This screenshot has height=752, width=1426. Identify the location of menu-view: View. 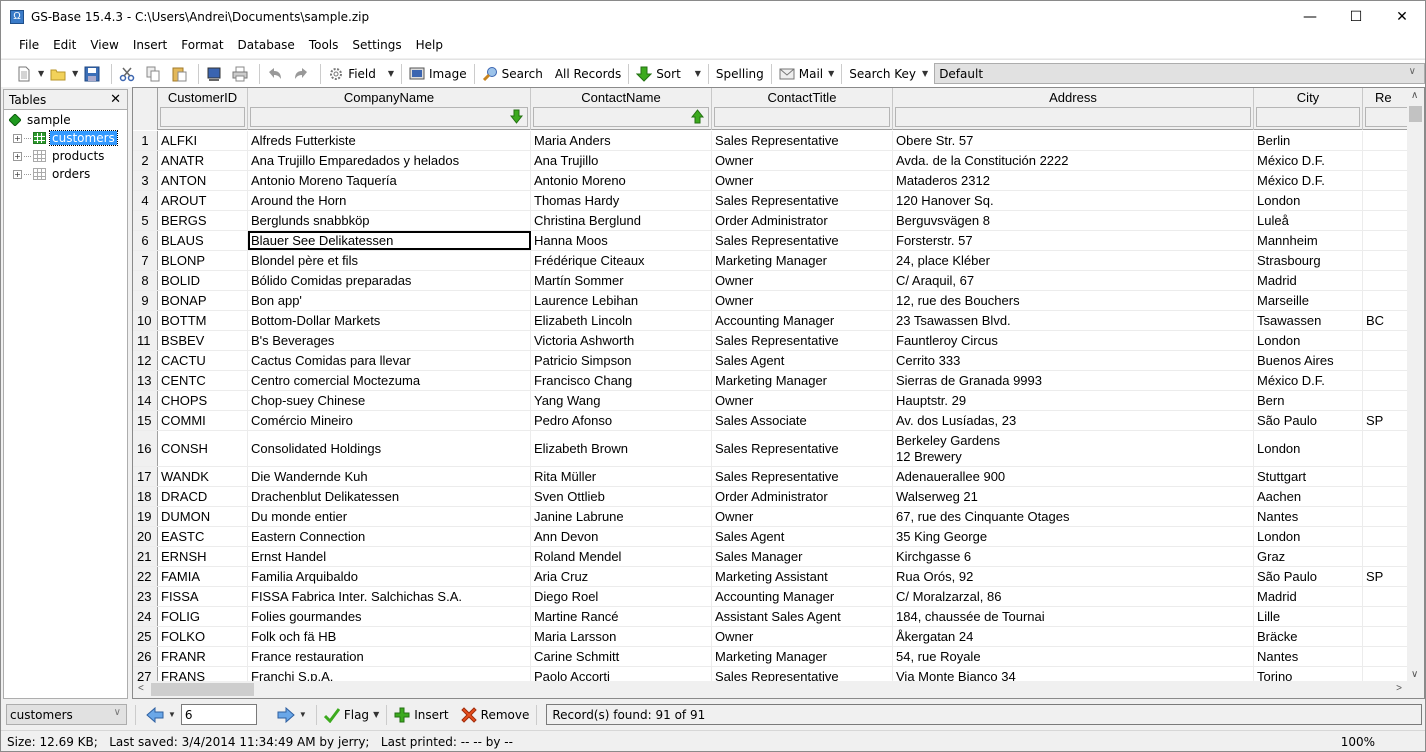
(104, 45).